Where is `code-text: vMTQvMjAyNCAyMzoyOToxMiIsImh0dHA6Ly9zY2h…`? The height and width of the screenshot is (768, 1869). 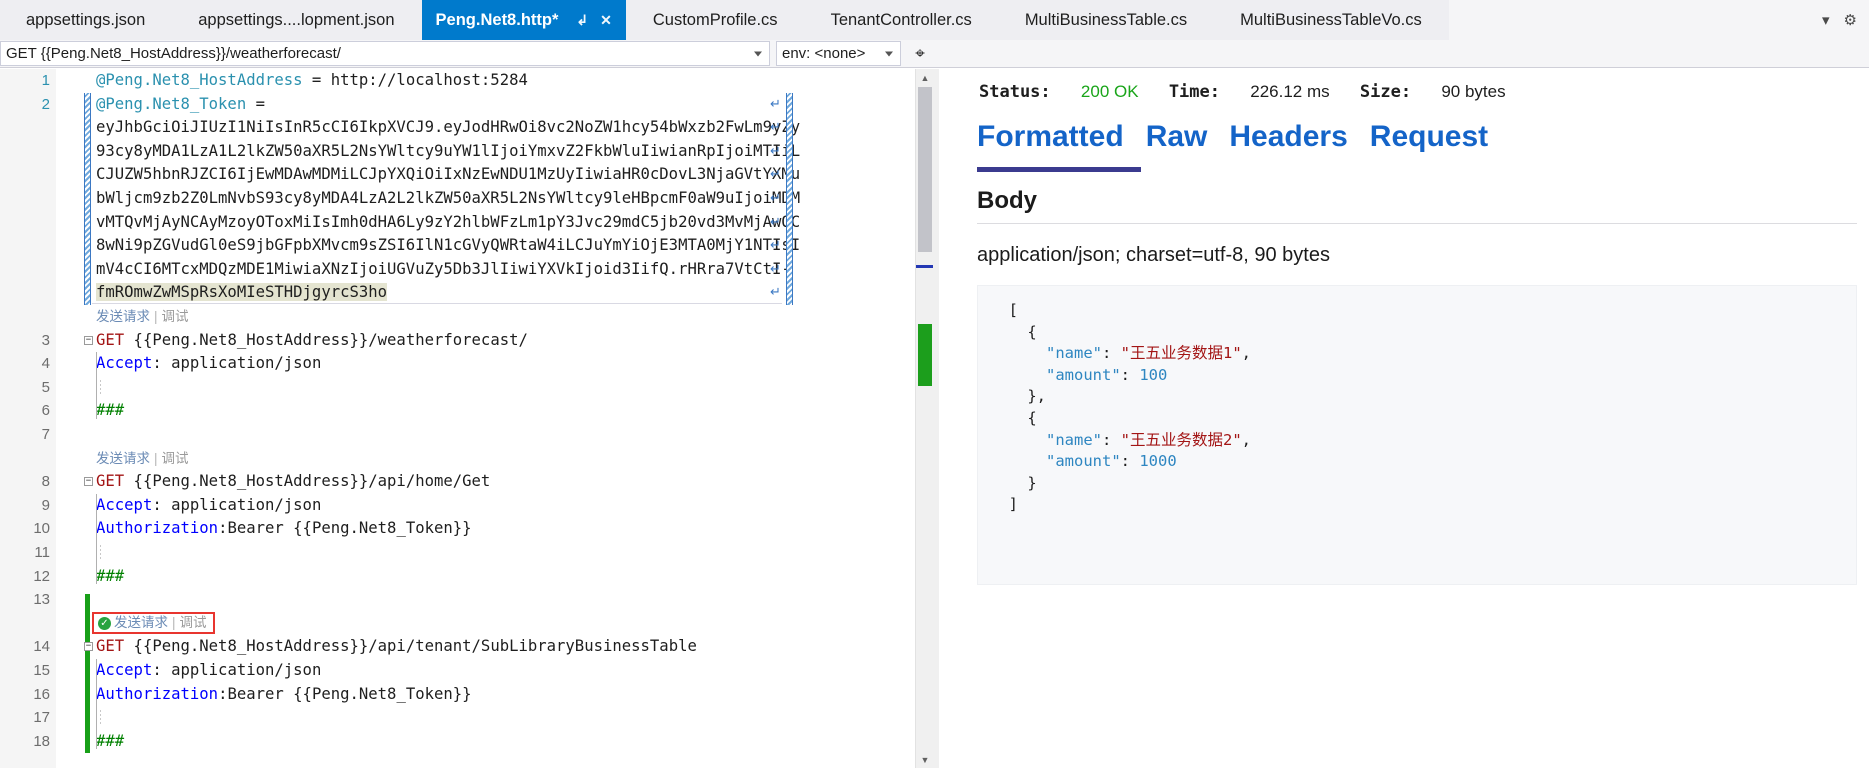
code-text: vMTQvMjAyNCAyMzoyOToxMiIsImh0dHA6Ly9zY2h… is located at coordinates (448, 221).